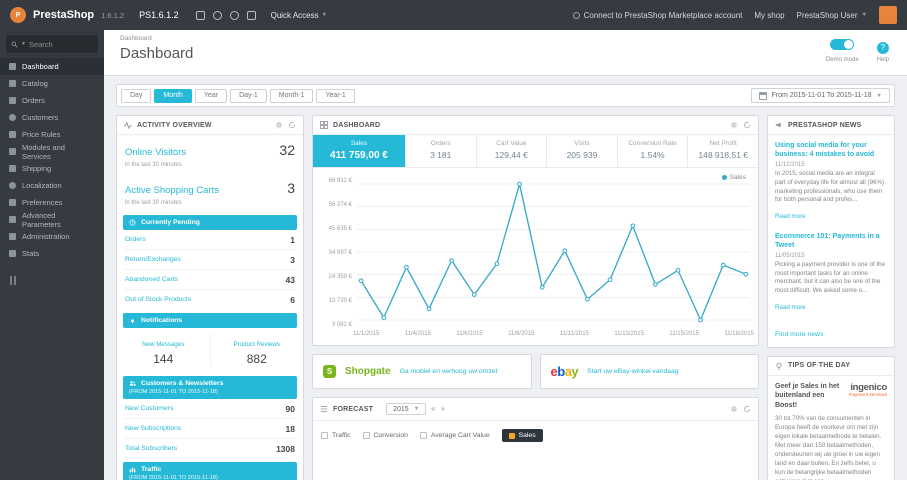 The width and height of the screenshot is (907, 480). I want to click on ebay-promo: ebay Start uw eBay-winkel vandaag, so click(649, 371).